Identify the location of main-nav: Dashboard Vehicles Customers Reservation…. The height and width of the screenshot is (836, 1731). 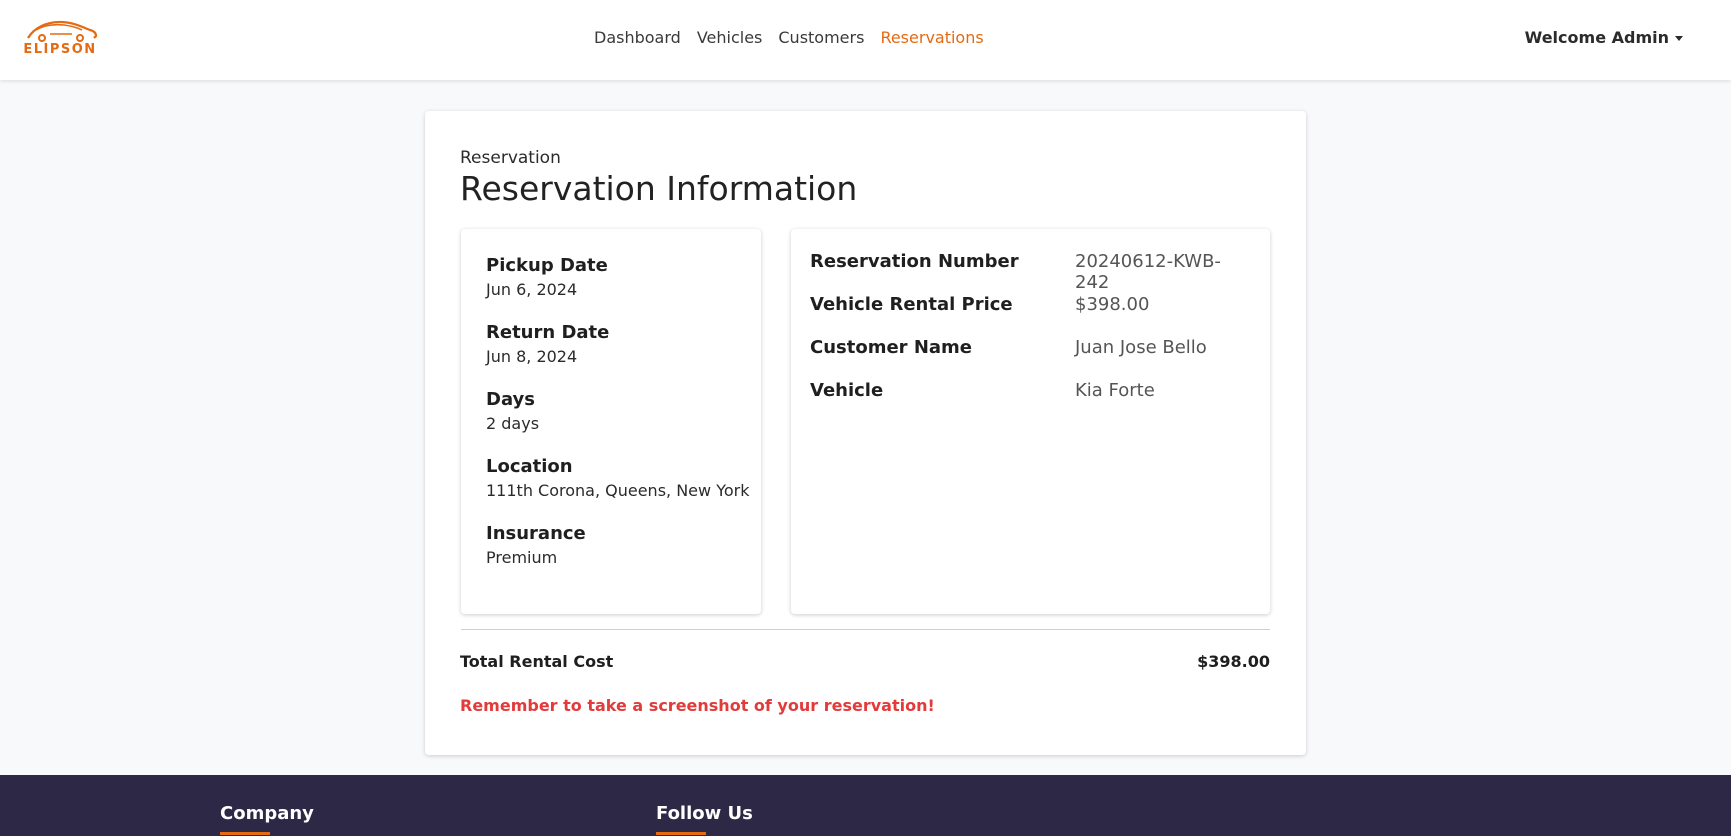
(789, 37).